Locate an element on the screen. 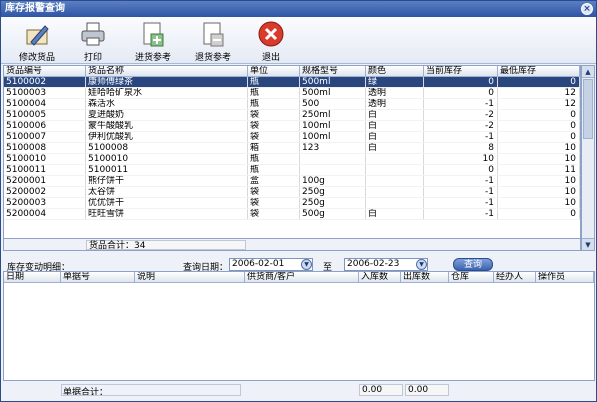 The width and height of the screenshot is (597, 402). col-header-unit: 单位 is located at coordinates (274, 71).